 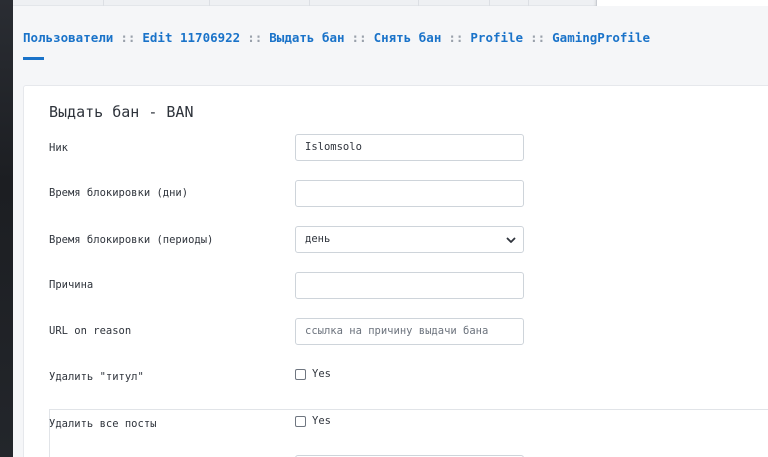 What do you see at coordinates (409, 331) in the screenshot?
I see `url-input: ссылка на причину выдачи бана` at bounding box center [409, 331].